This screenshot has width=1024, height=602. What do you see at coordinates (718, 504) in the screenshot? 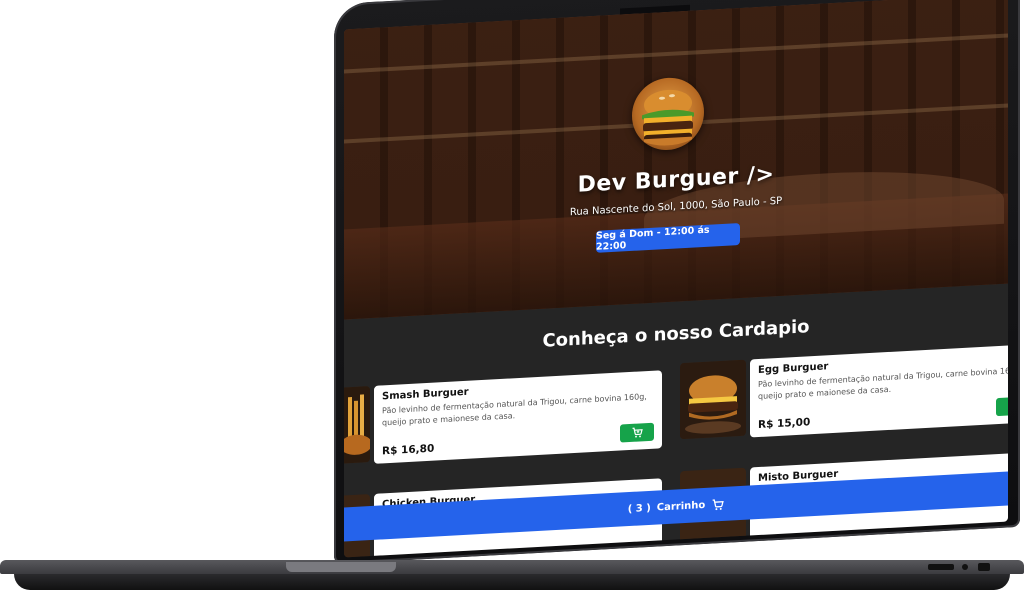
I see `cart-icon` at bounding box center [718, 504].